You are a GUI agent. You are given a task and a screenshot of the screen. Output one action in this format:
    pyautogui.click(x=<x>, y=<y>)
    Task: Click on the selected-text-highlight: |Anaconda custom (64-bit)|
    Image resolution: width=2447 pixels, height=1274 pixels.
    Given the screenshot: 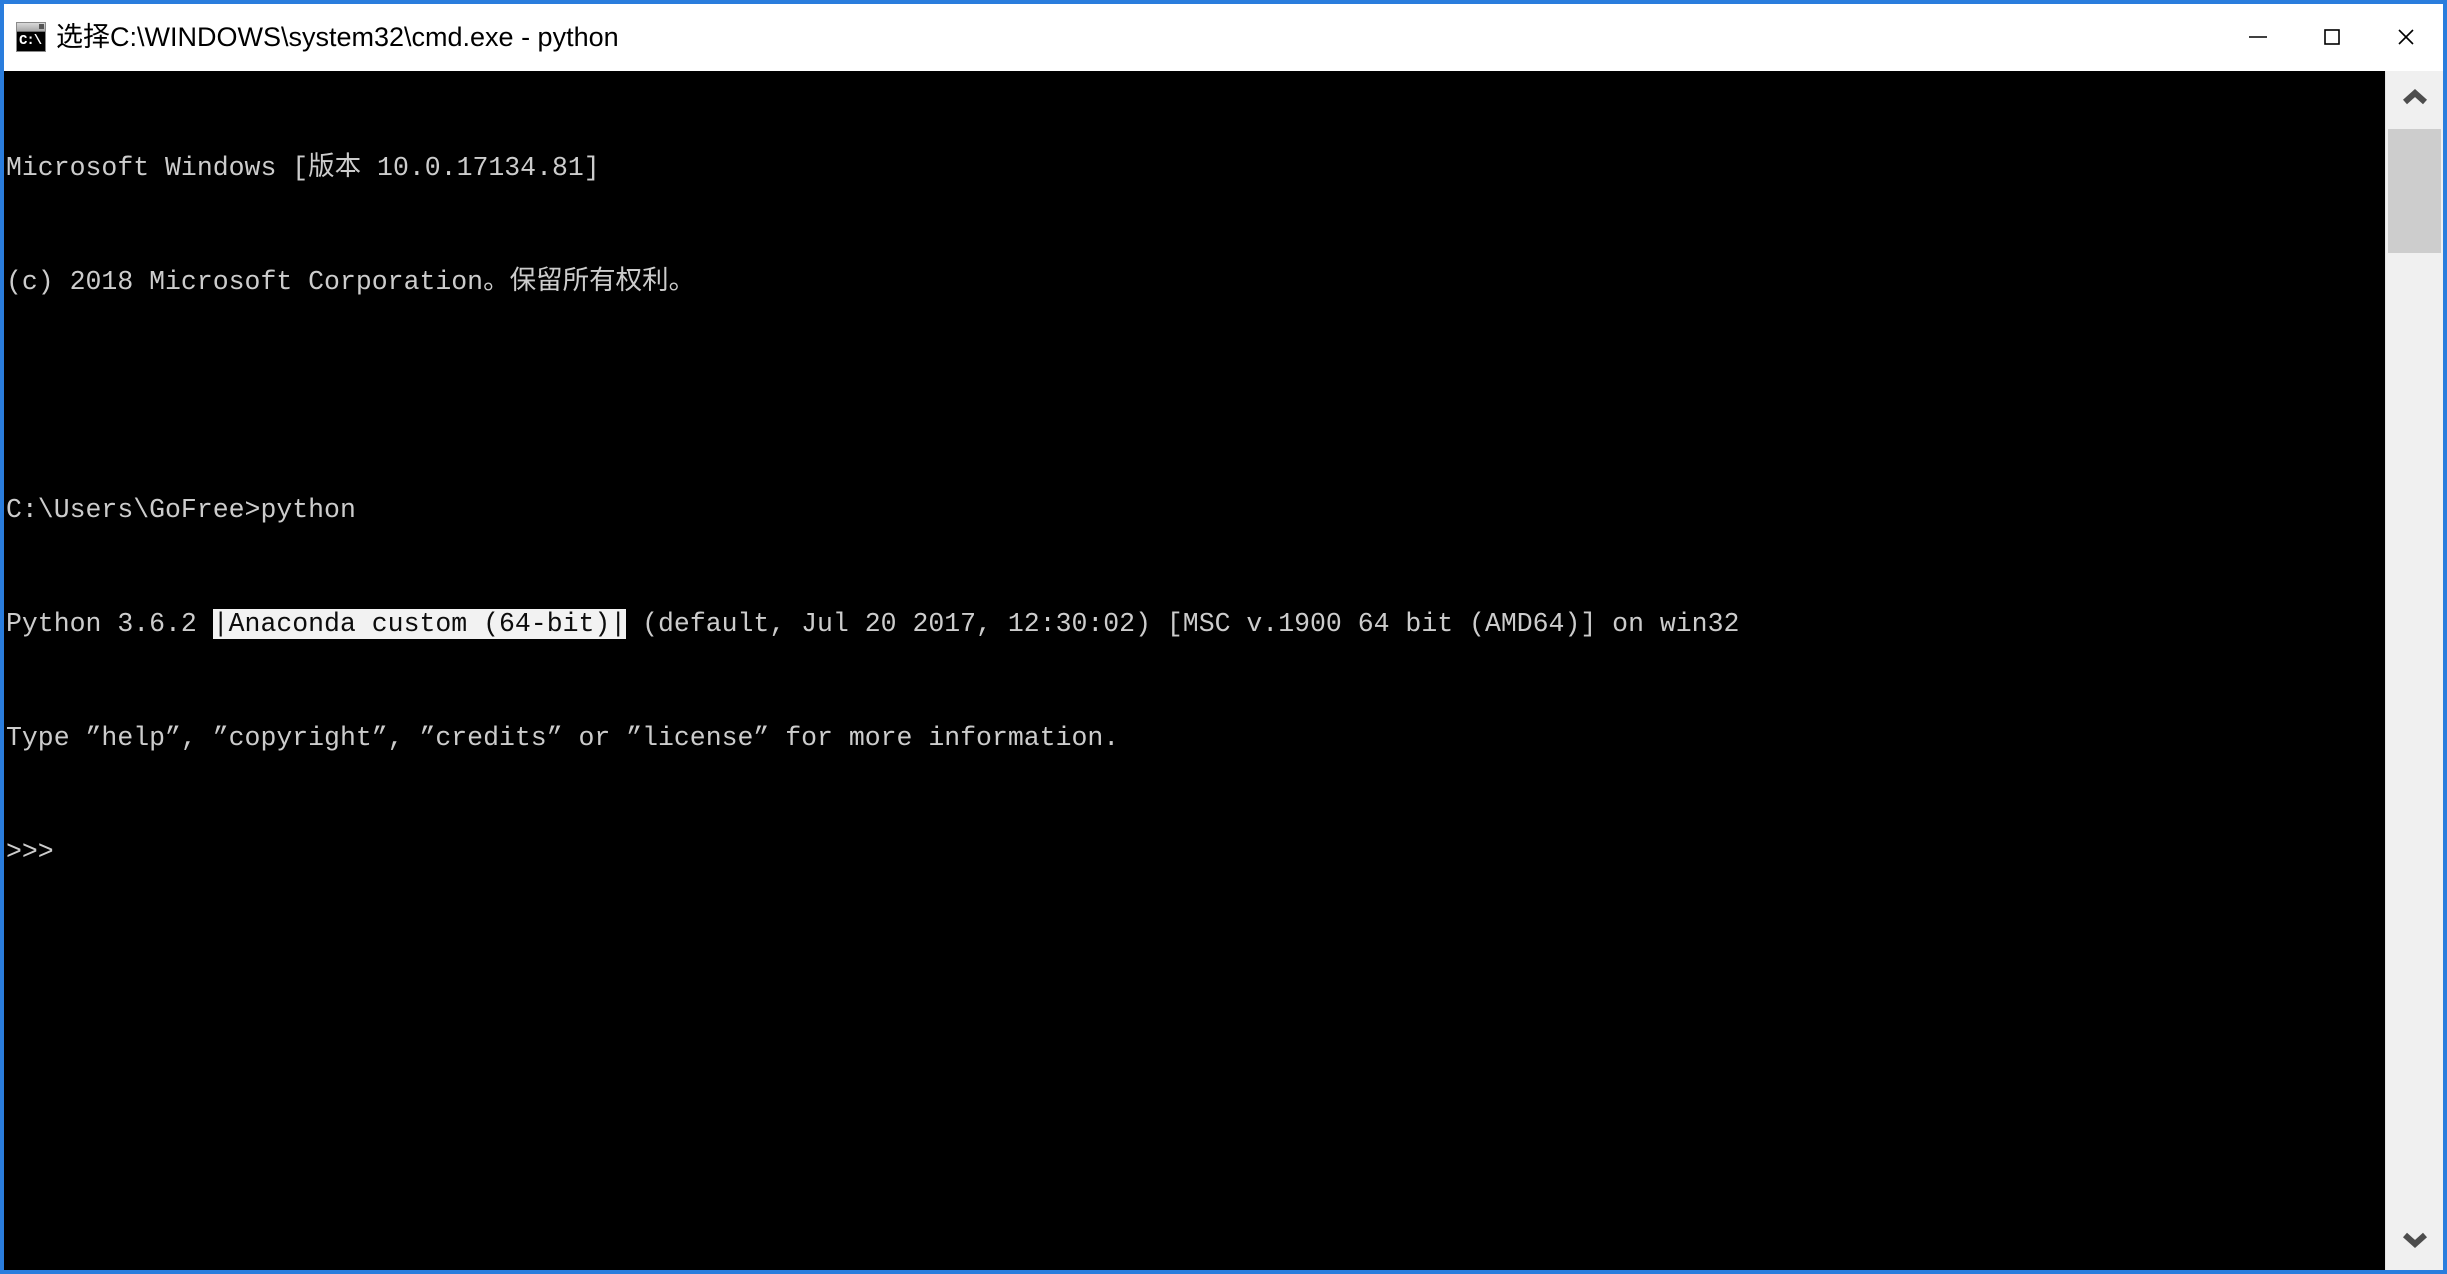 What is the action you would take?
    pyautogui.click(x=419, y=624)
    